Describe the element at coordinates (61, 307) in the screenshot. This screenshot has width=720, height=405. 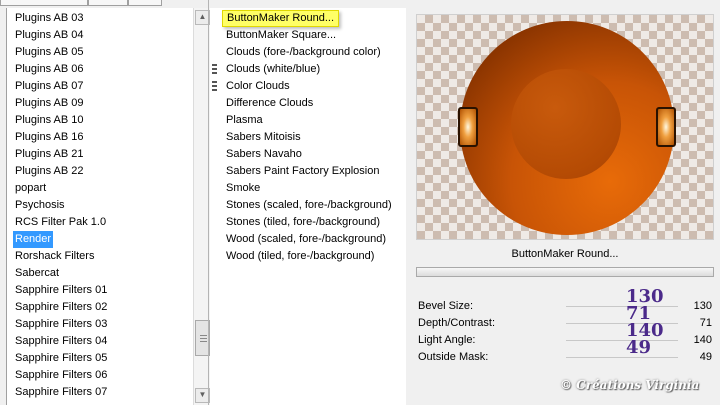
I see `category-item: Sapphire Filters 02` at that location.